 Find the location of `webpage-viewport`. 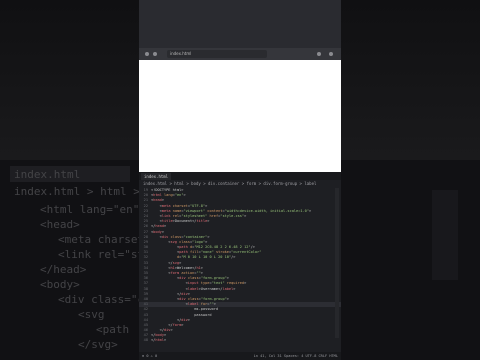

webpage-viewport is located at coordinates (240, 116).